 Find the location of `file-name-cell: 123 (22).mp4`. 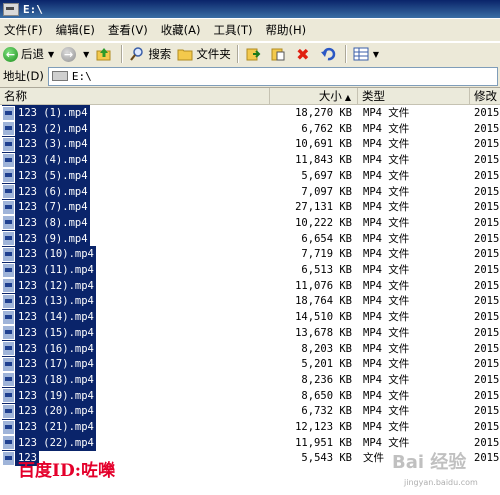

file-name-cell: 123 (22).mp4 is located at coordinates (49, 442).